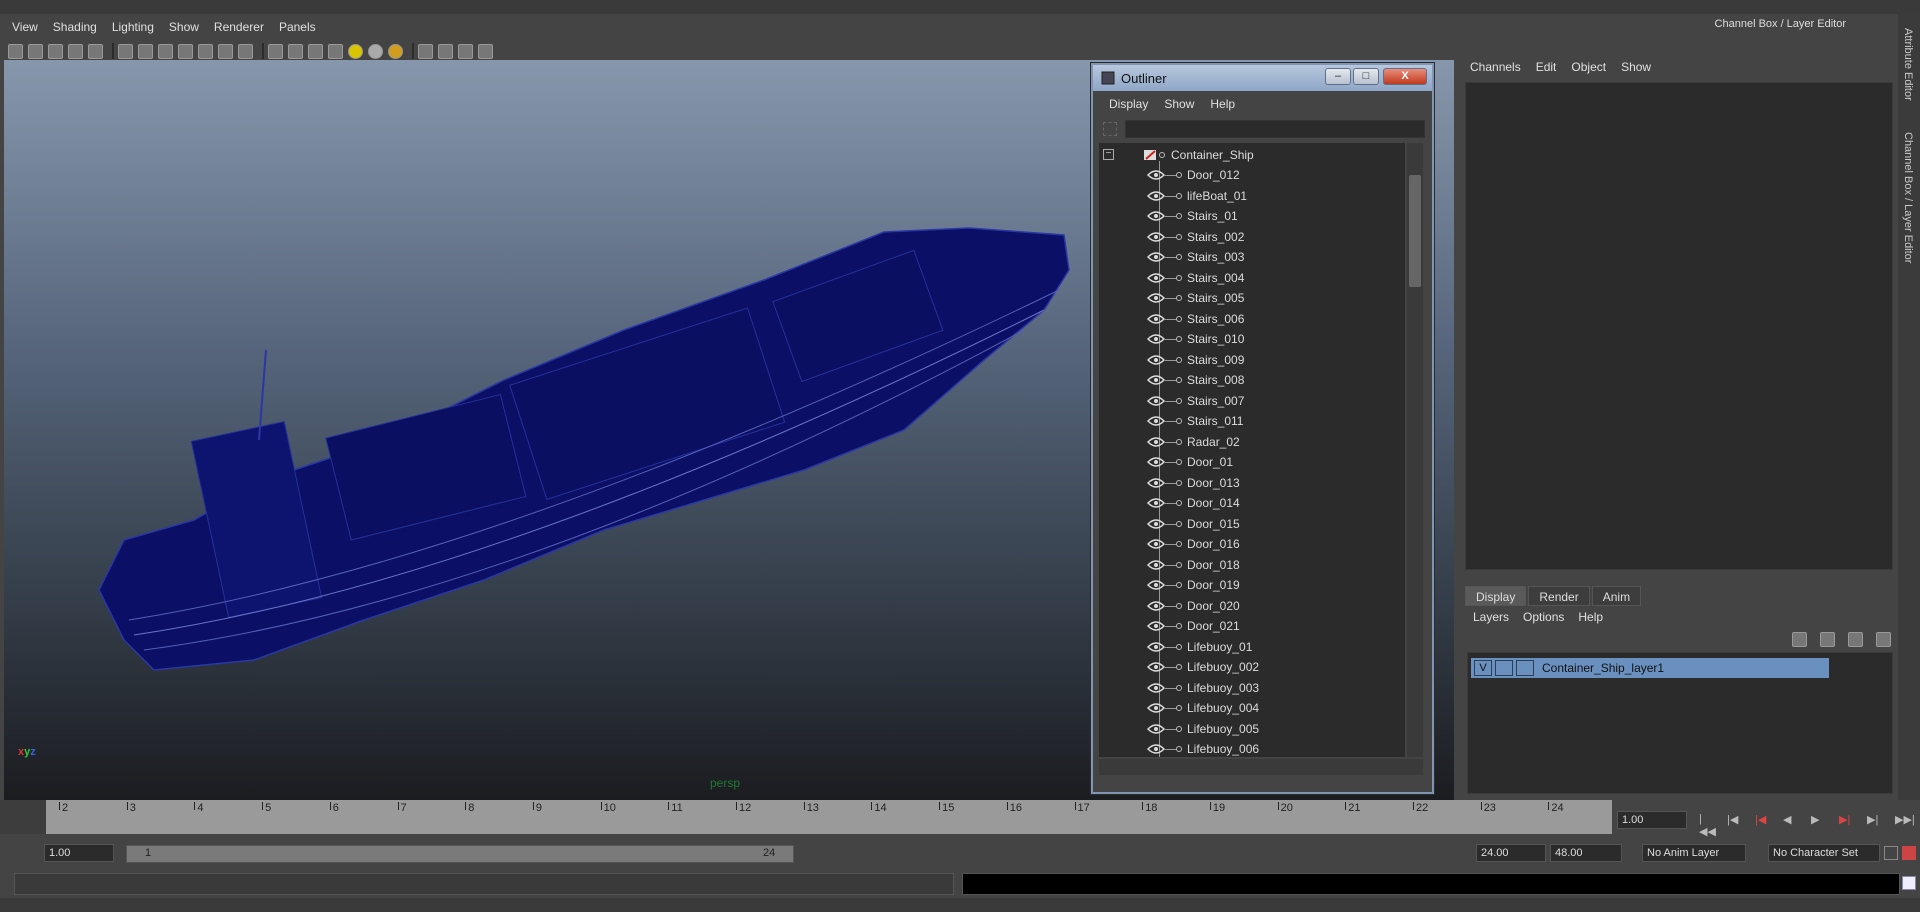 This screenshot has height=912, width=1920. I want to click on resolution-gate-icon, so click(165, 51).